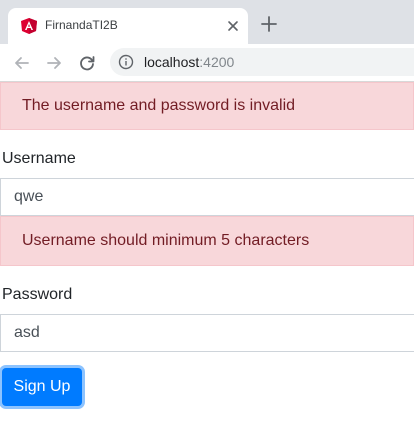 This screenshot has height=439, width=414. I want to click on username-input: qwe, so click(207, 197).